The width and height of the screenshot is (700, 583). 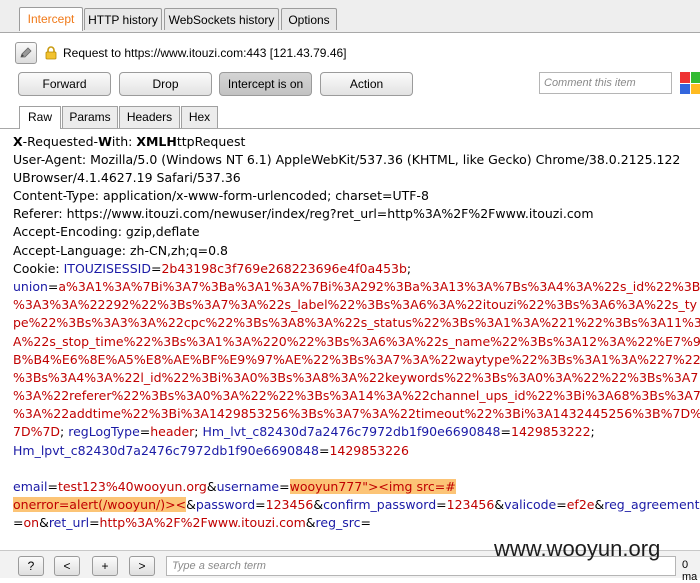 What do you see at coordinates (127, 177) in the screenshot?
I see `header-line: UBrowser/4.1.4627.19 Safari/537.36` at bounding box center [127, 177].